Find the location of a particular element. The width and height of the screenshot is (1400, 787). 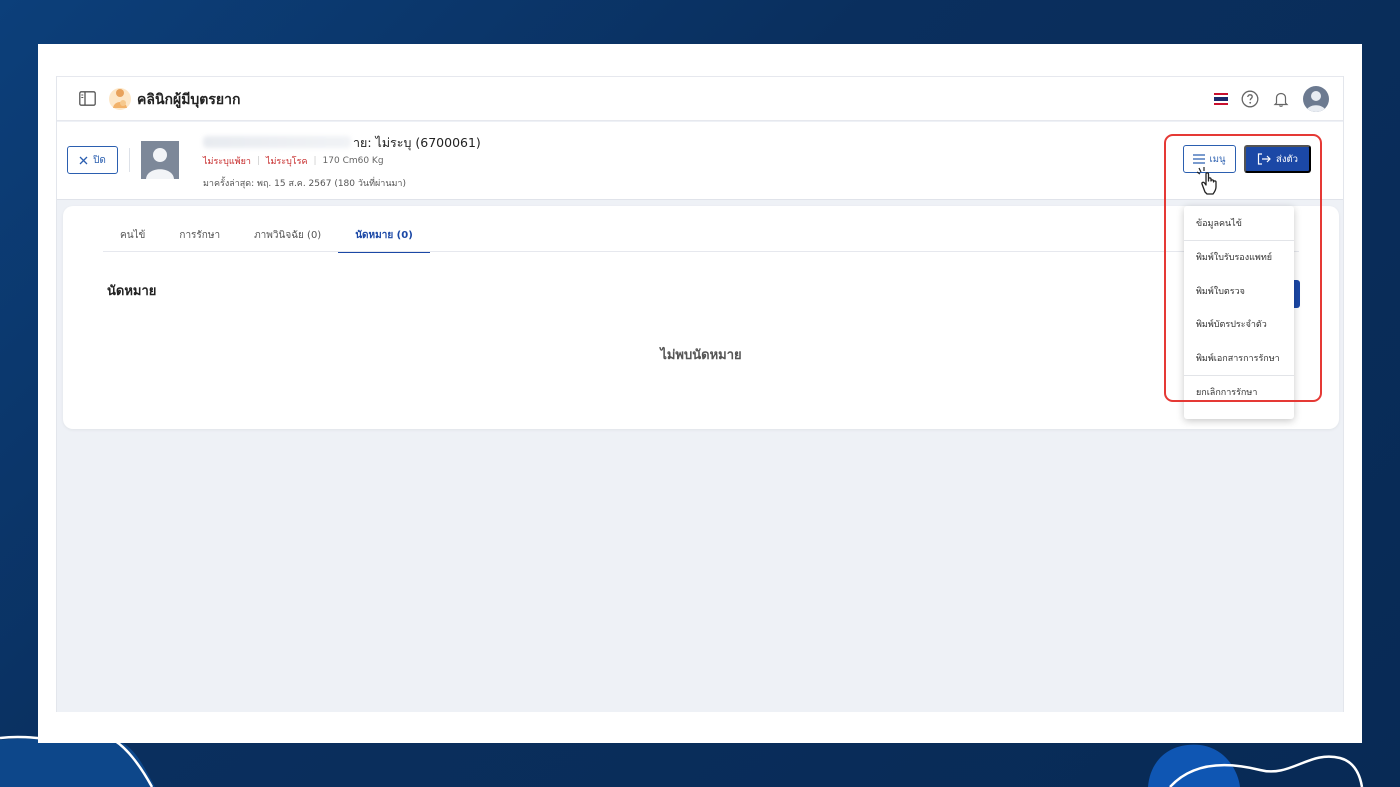

close-icon is located at coordinates (83, 160).